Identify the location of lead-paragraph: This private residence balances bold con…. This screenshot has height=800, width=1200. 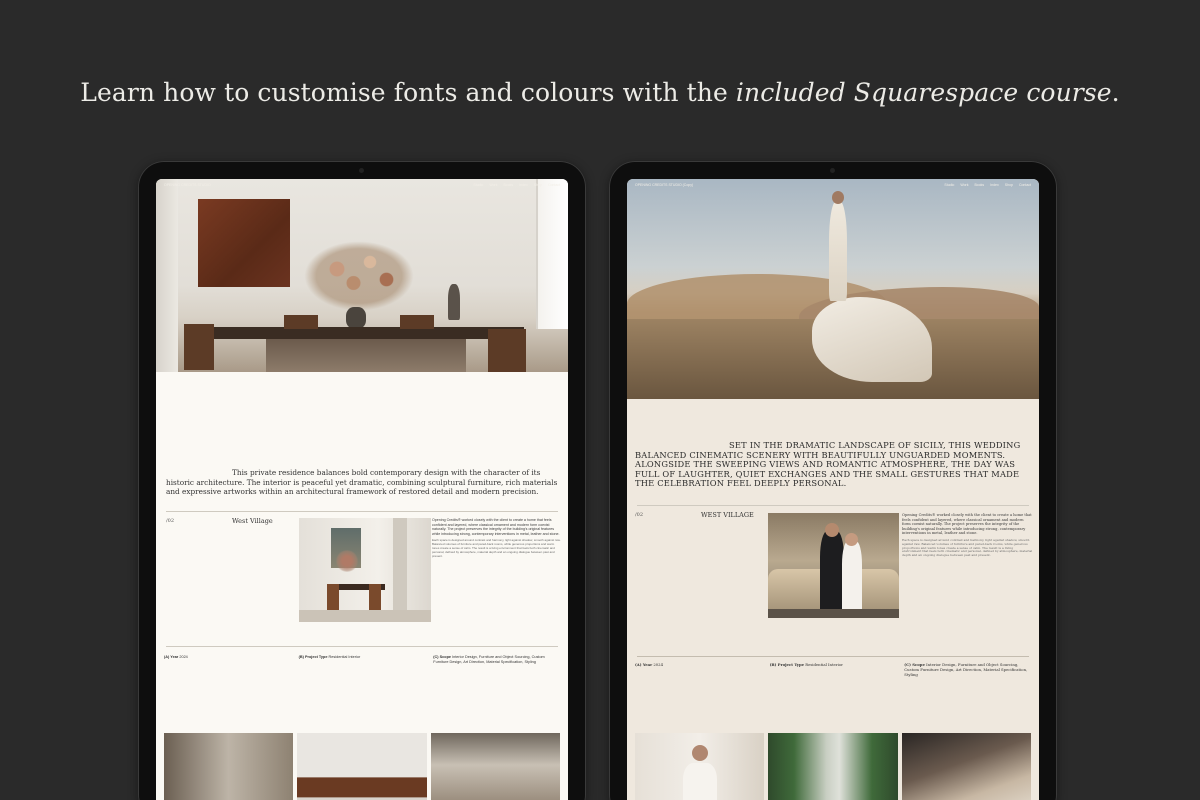
(362, 482).